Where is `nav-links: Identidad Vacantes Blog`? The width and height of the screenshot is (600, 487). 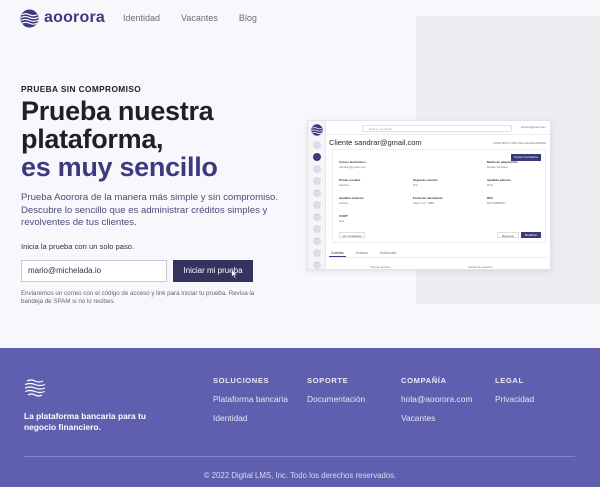 nav-links: Identidad Vacantes Blog is located at coordinates (200, 18).